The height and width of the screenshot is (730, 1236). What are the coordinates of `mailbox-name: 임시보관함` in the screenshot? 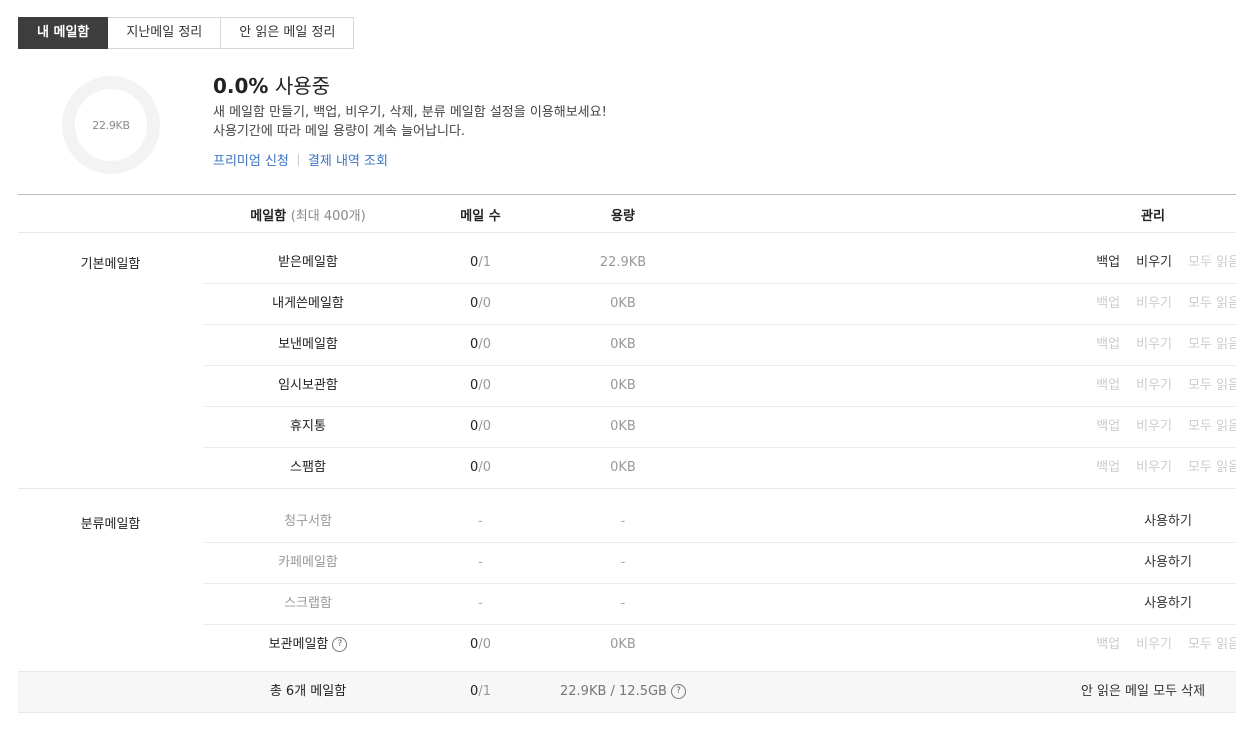 It's located at (308, 386).